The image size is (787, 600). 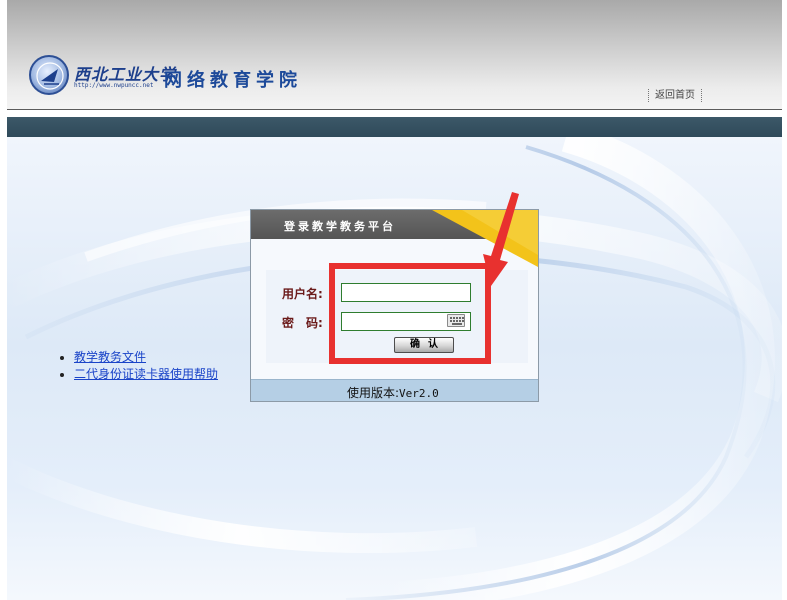 What do you see at coordinates (302, 294) in the screenshot?
I see `username-label: 用户名:` at bounding box center [302, 294].